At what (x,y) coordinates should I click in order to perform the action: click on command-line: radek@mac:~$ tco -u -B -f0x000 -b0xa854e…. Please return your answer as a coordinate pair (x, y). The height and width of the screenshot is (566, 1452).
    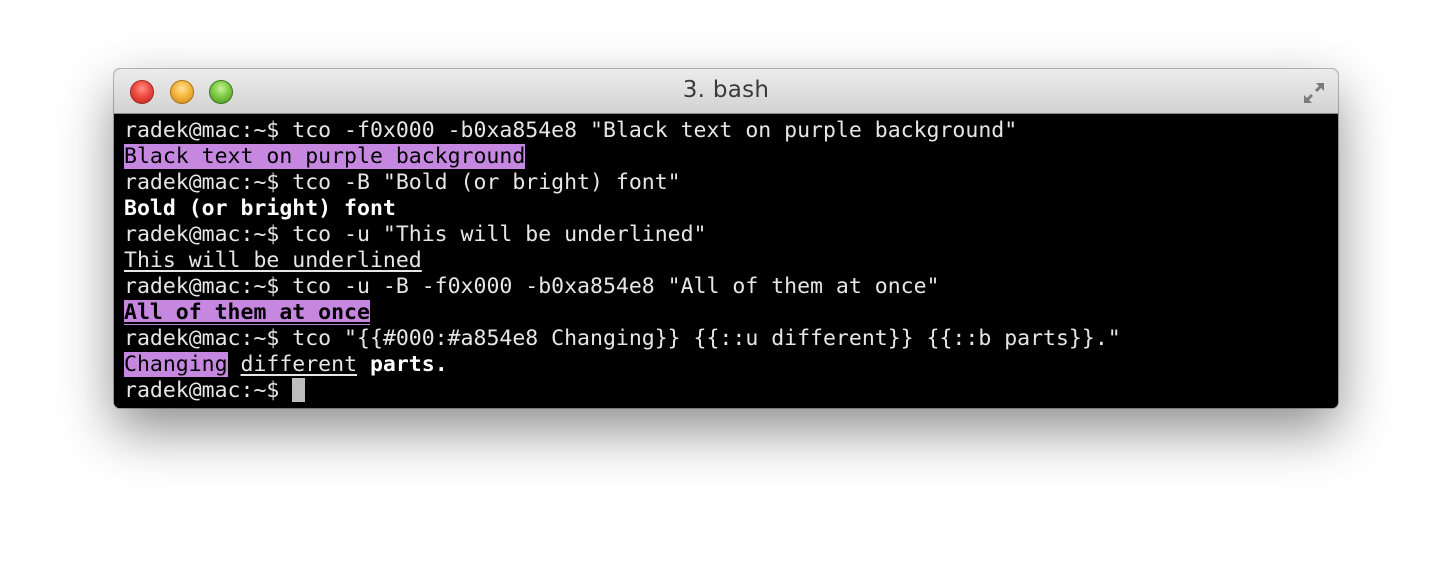
    Looking at the image, I should click on (731, 287).